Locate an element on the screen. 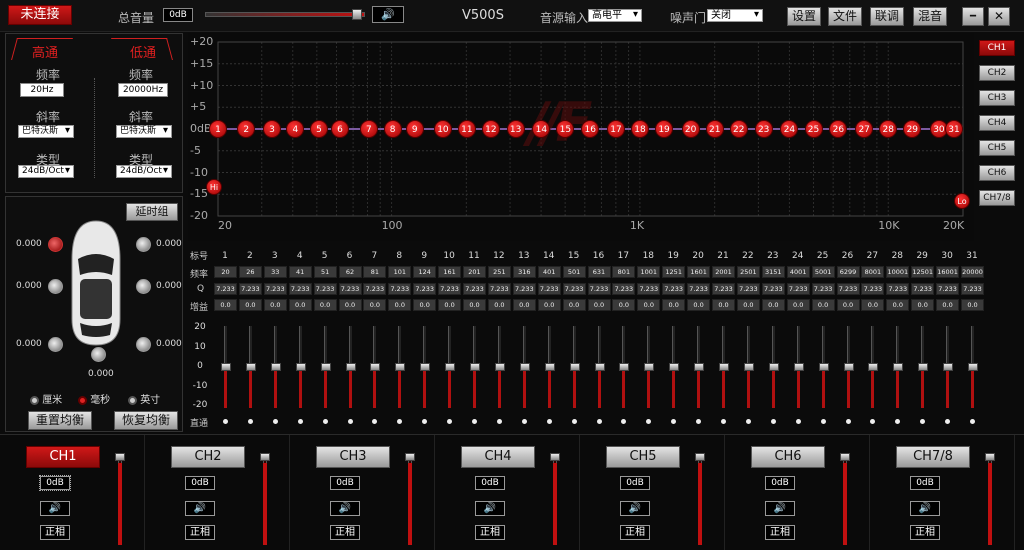 The width and height of the screenshot is (1024, 550). eq-band-point: 5 is located at coordinates (318, 129).